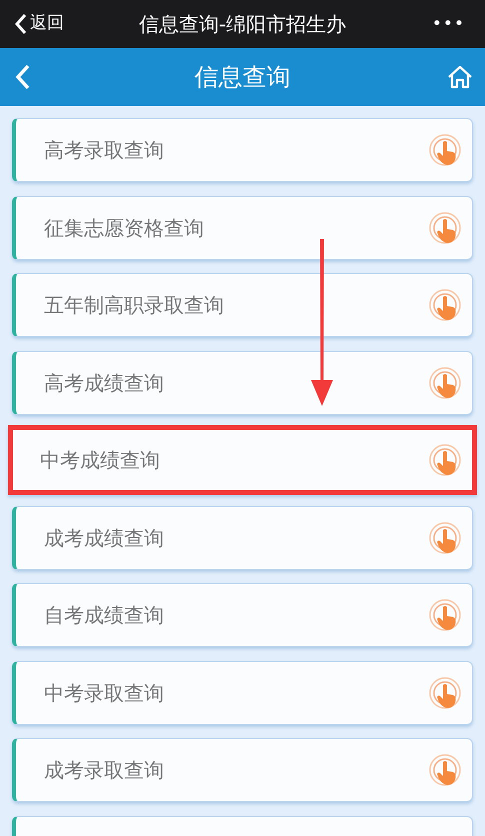  Describe the element at coordinates (242, 228) in the screenshot. I see `query-item: 征集志愿资格查询` at that location.